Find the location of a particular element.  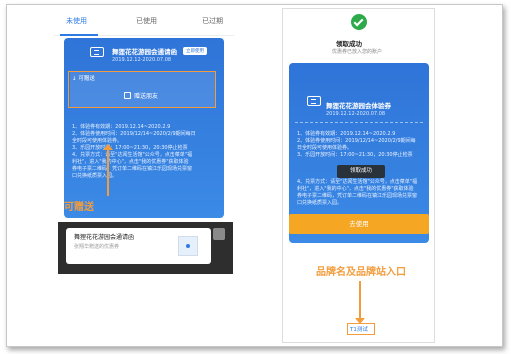

success-title: 领取成功 is located at coordinates (349, 44).